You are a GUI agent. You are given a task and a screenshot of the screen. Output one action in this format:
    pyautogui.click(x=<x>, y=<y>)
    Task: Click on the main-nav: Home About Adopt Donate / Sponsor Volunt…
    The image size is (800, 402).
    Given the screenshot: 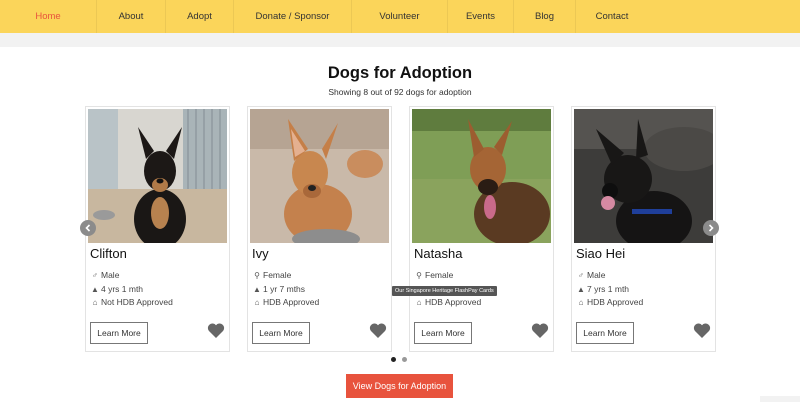 What is the action you would take?
    pyautogui.click(x=400, y=16)
    